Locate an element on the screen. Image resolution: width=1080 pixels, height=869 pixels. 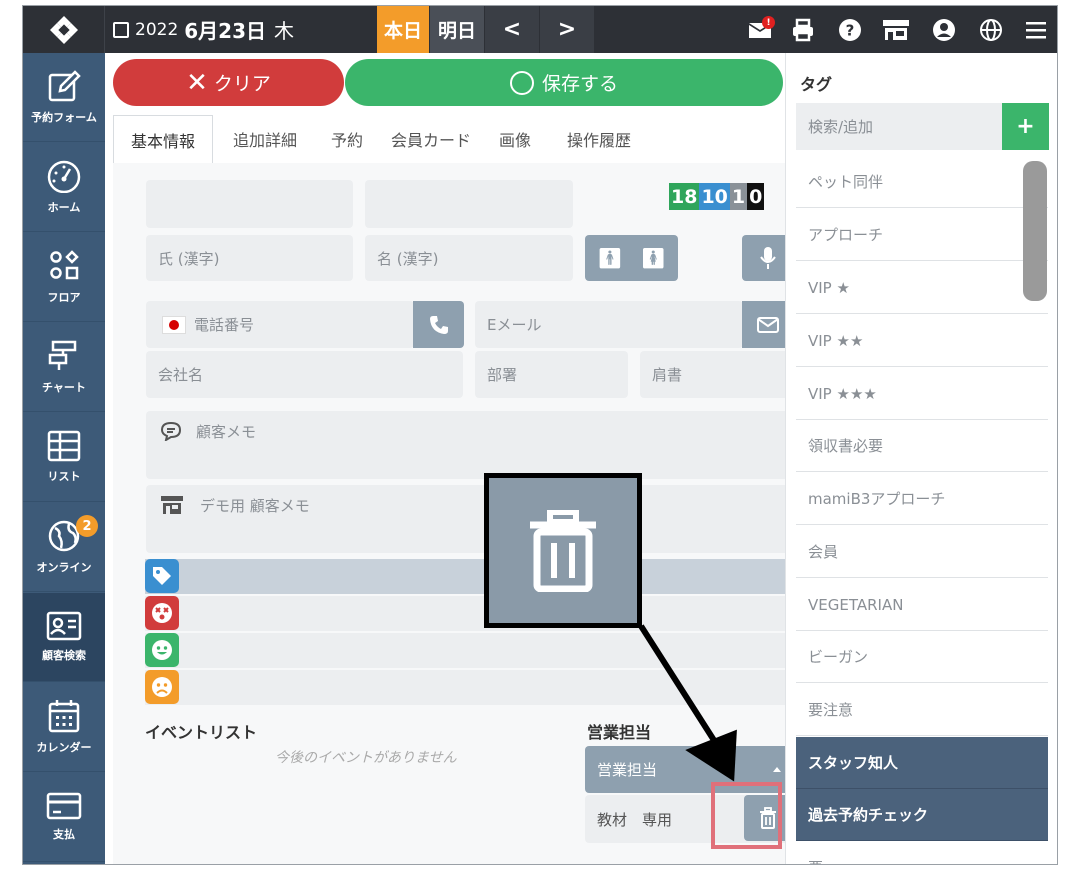
callout-arrow is located at coordinates (687, 703).